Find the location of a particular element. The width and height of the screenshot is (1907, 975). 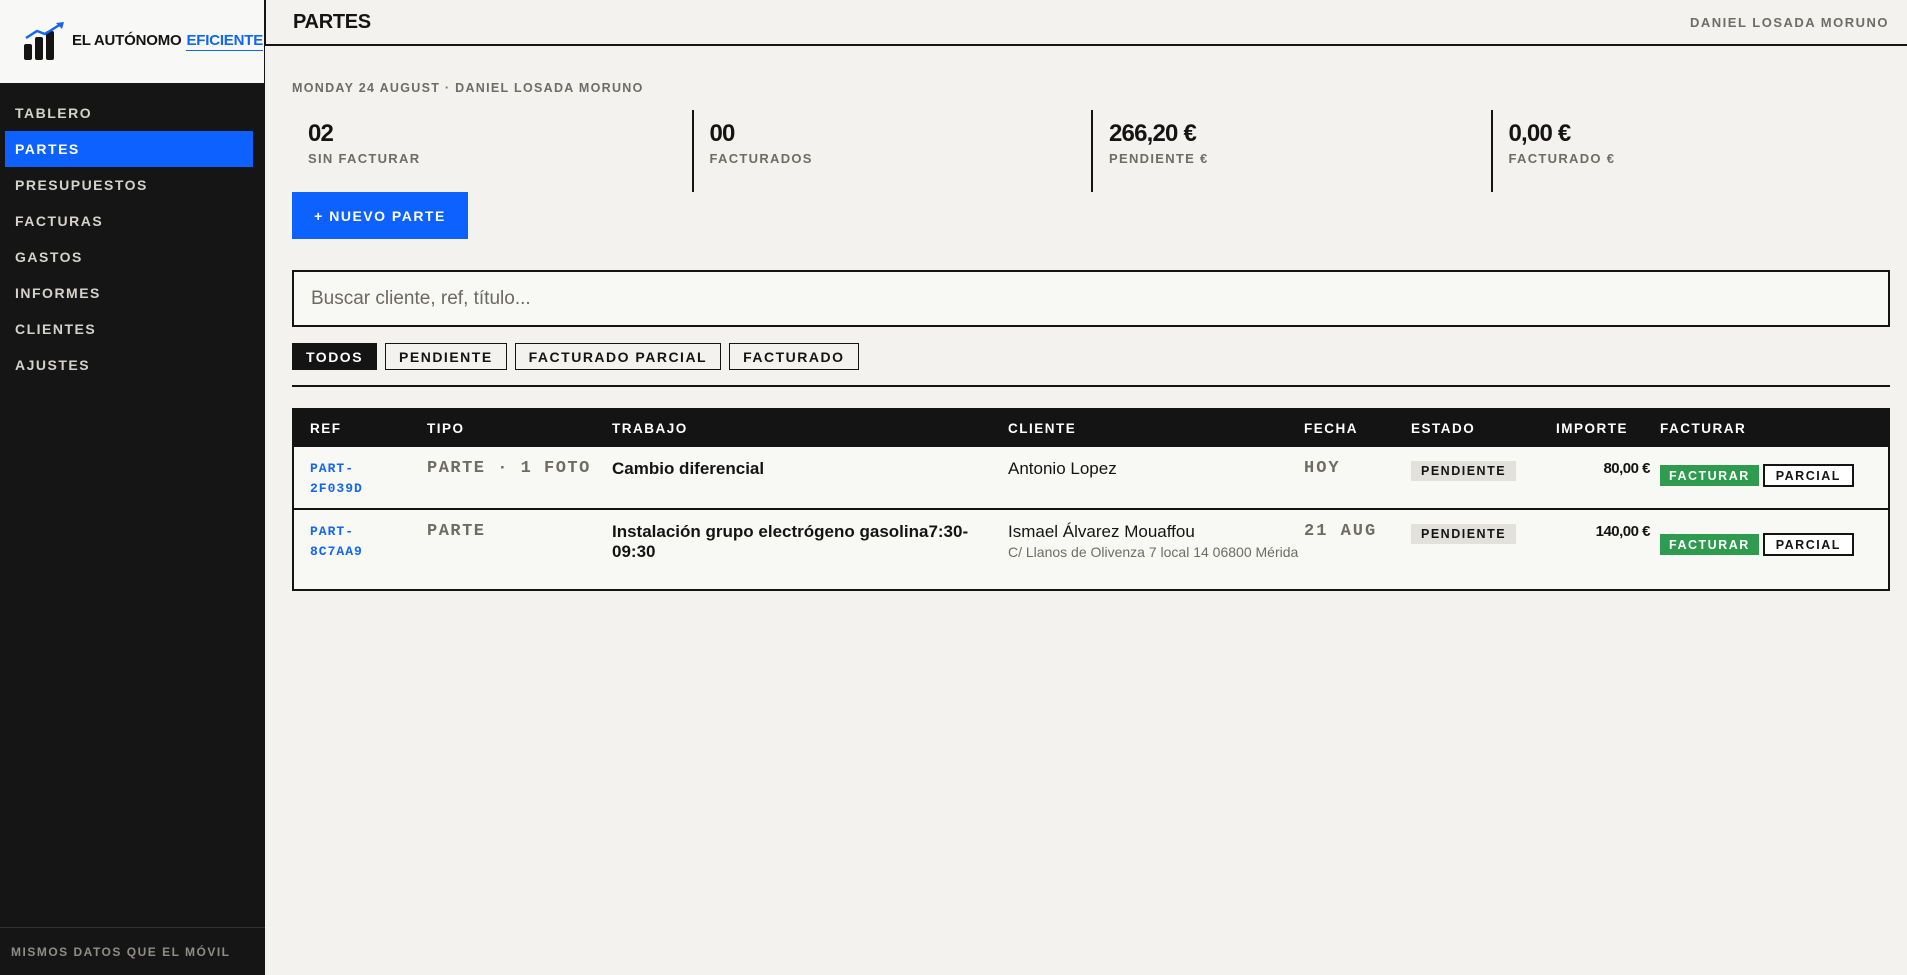

fecha-value: 21 AUG is located at coordinates (1341, 531).